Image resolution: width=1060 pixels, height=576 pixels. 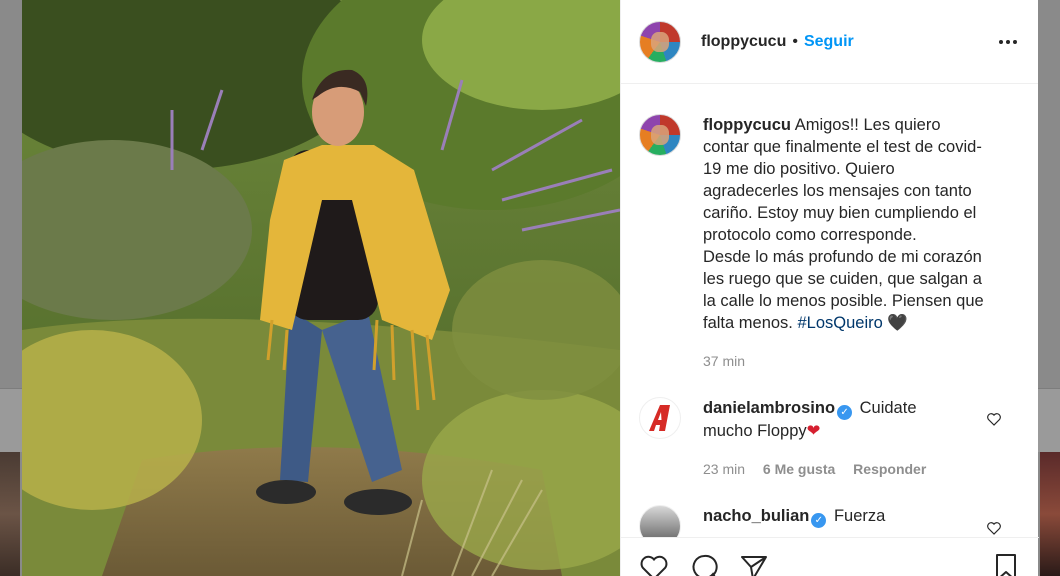 I want to click on reply-button: Responder, so click(x=889, y=469).